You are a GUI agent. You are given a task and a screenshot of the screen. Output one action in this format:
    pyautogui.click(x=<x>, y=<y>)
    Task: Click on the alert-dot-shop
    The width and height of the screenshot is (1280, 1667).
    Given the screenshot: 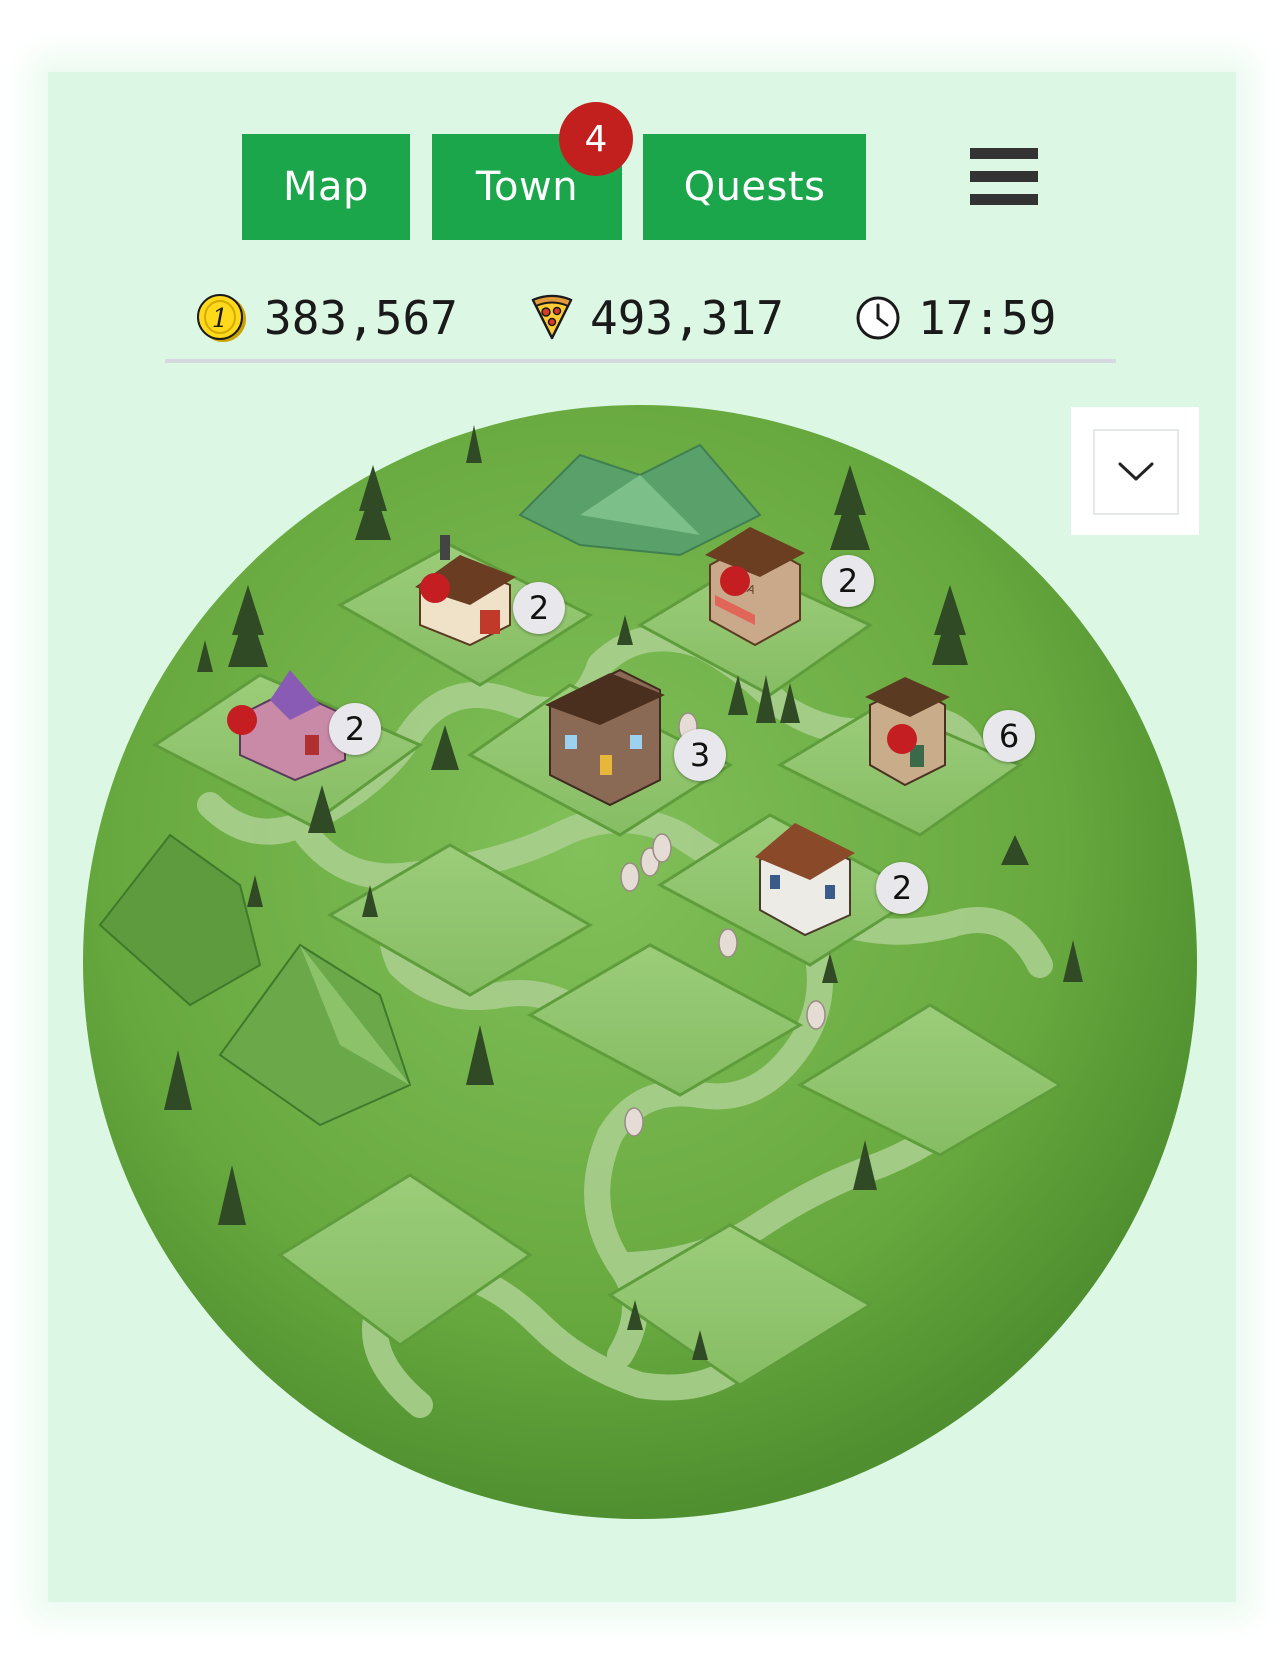 What is the action you would take?
    pyautogui.click(x=902, y=739)
    